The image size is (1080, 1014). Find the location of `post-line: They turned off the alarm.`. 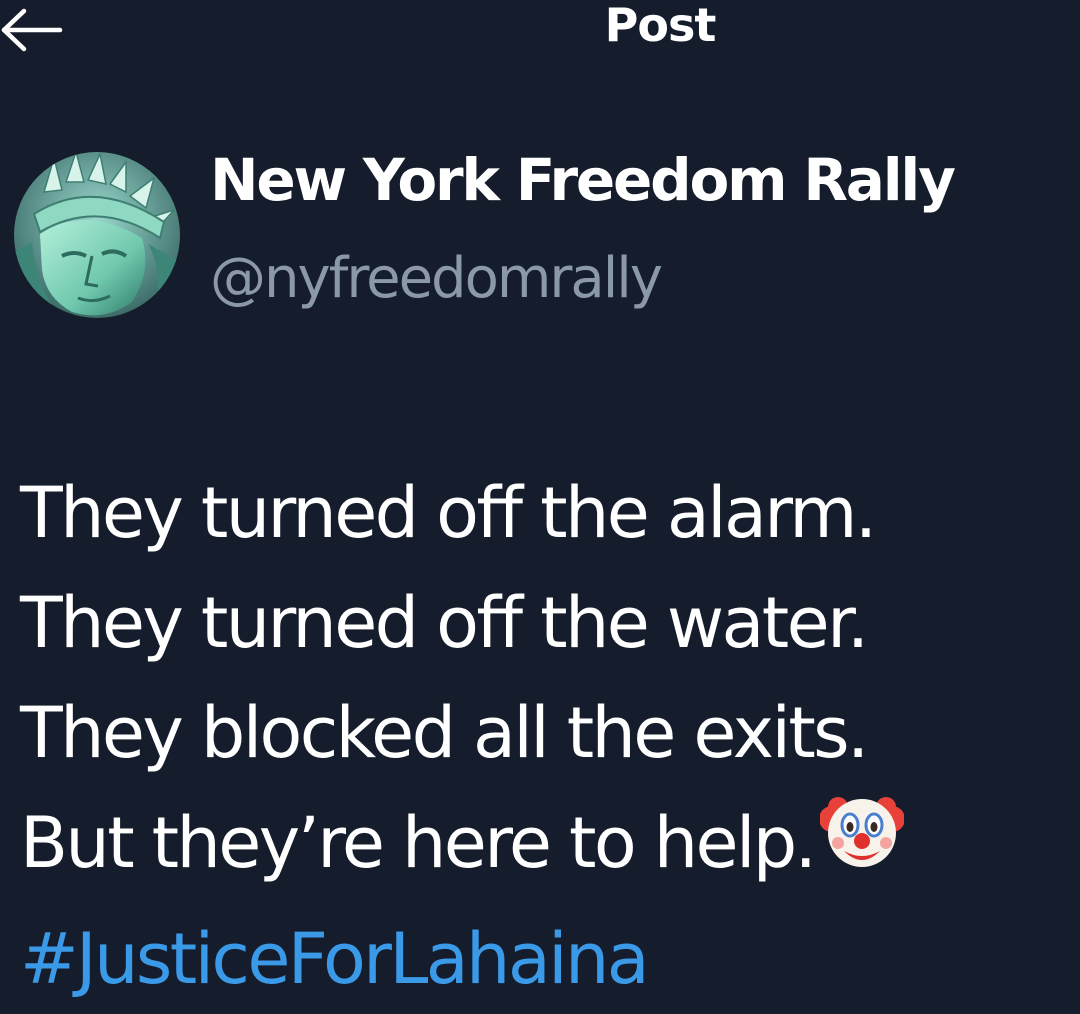

post-line: They turned off the alarm. is located at coordinates (448, 513).